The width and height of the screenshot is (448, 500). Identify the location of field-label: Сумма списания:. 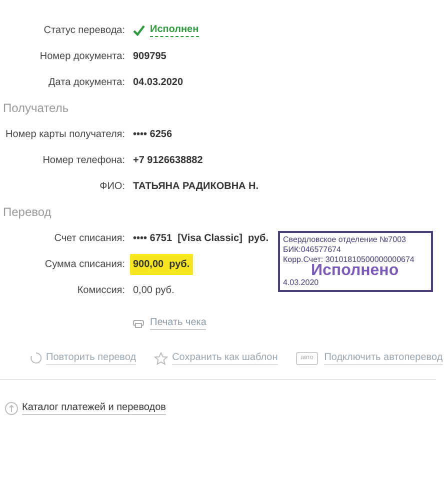
(84, 265).